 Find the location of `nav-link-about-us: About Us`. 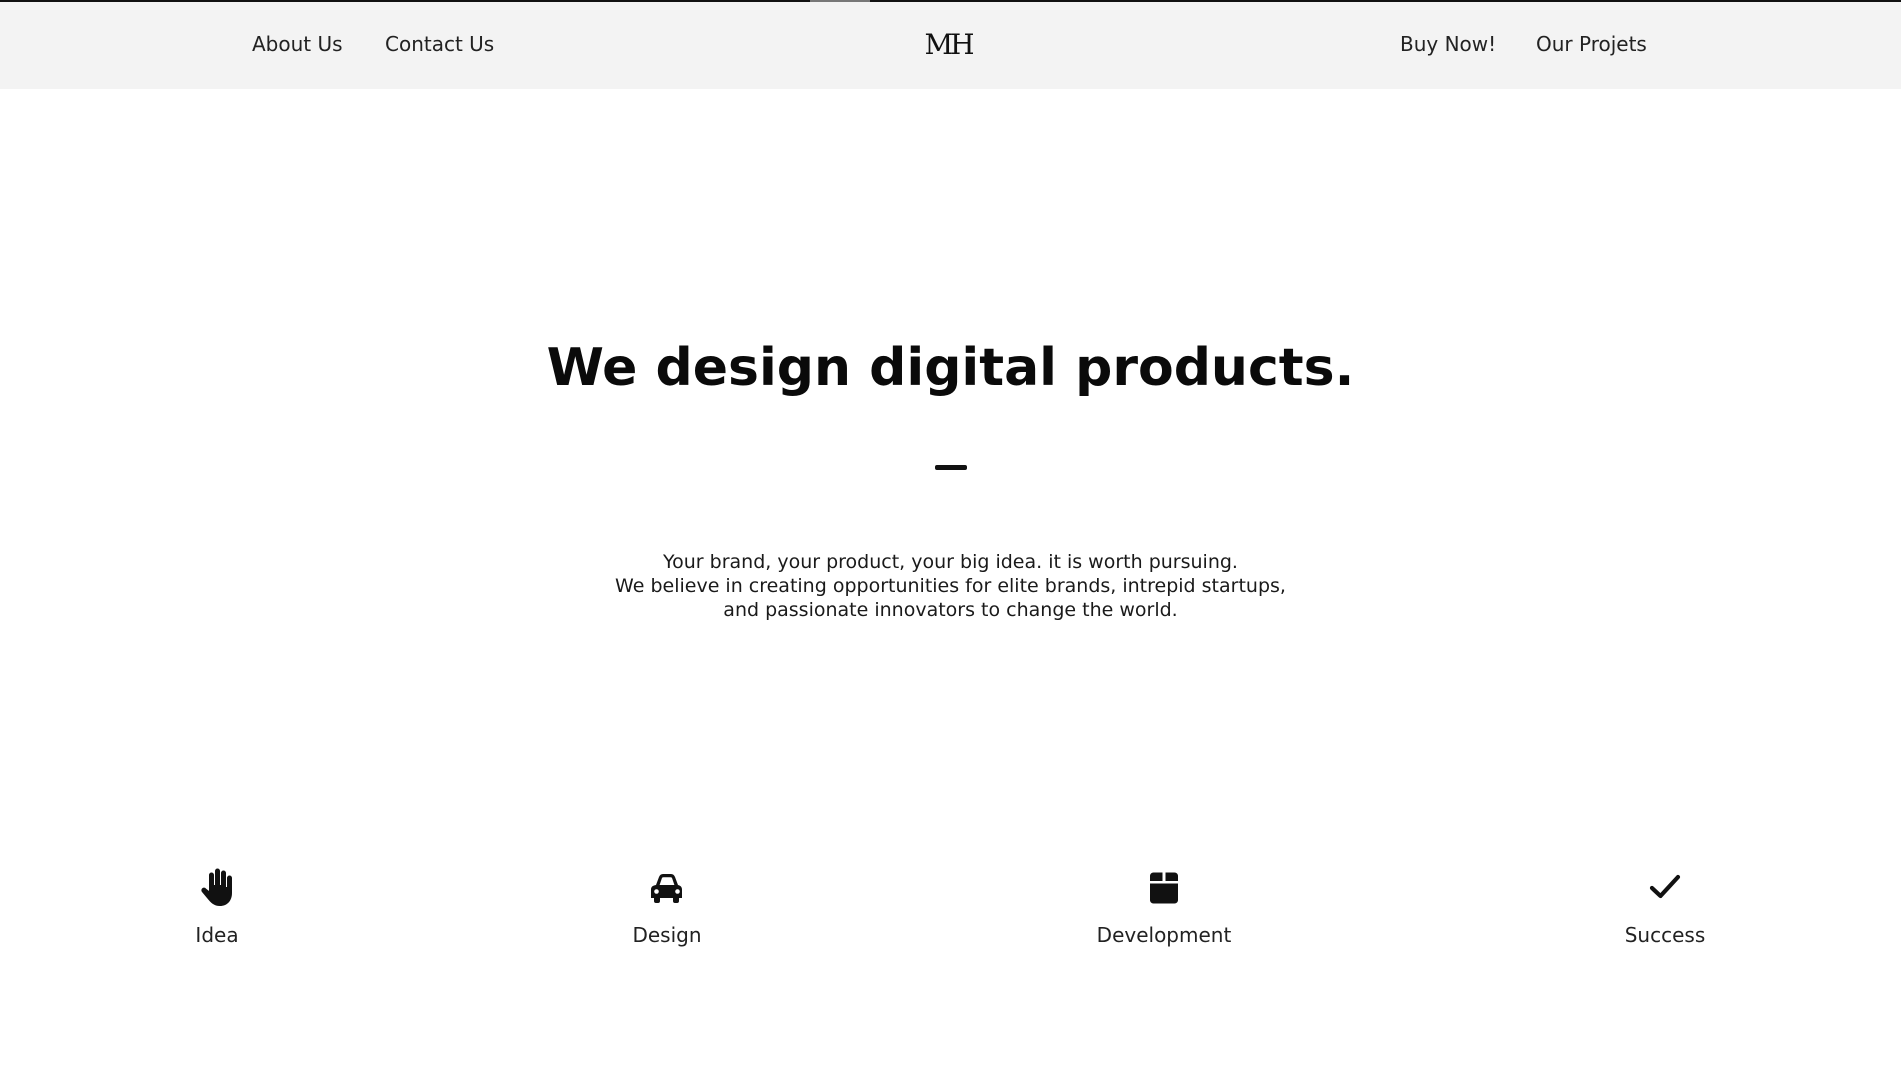

nav-link-about-us: About Us is located at coordinates (297, 44).